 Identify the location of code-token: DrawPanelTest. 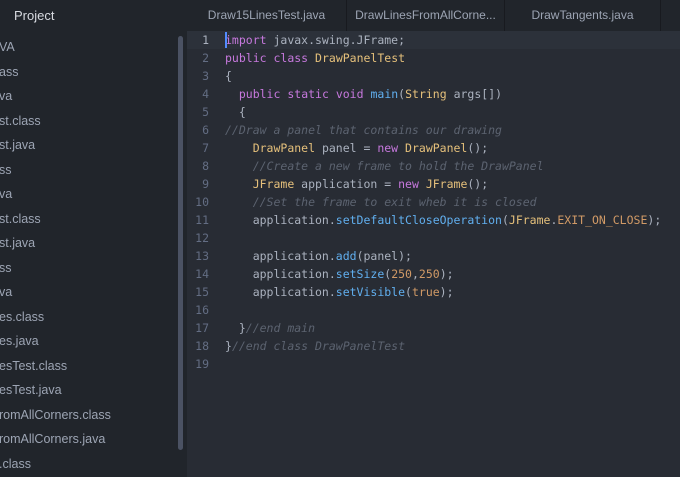
(360, 58).